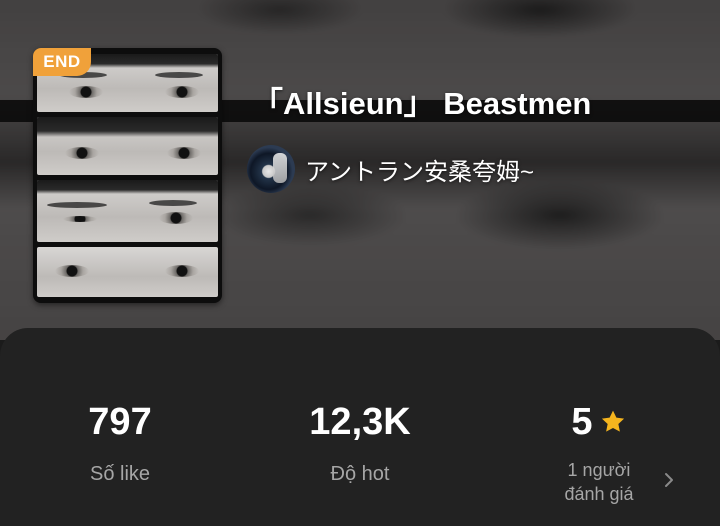 The height and width of the screenshot is (526, 720). Describe the element at coordinates (120, 422) in the screenshot. I see `likes-count: 797` at that location.